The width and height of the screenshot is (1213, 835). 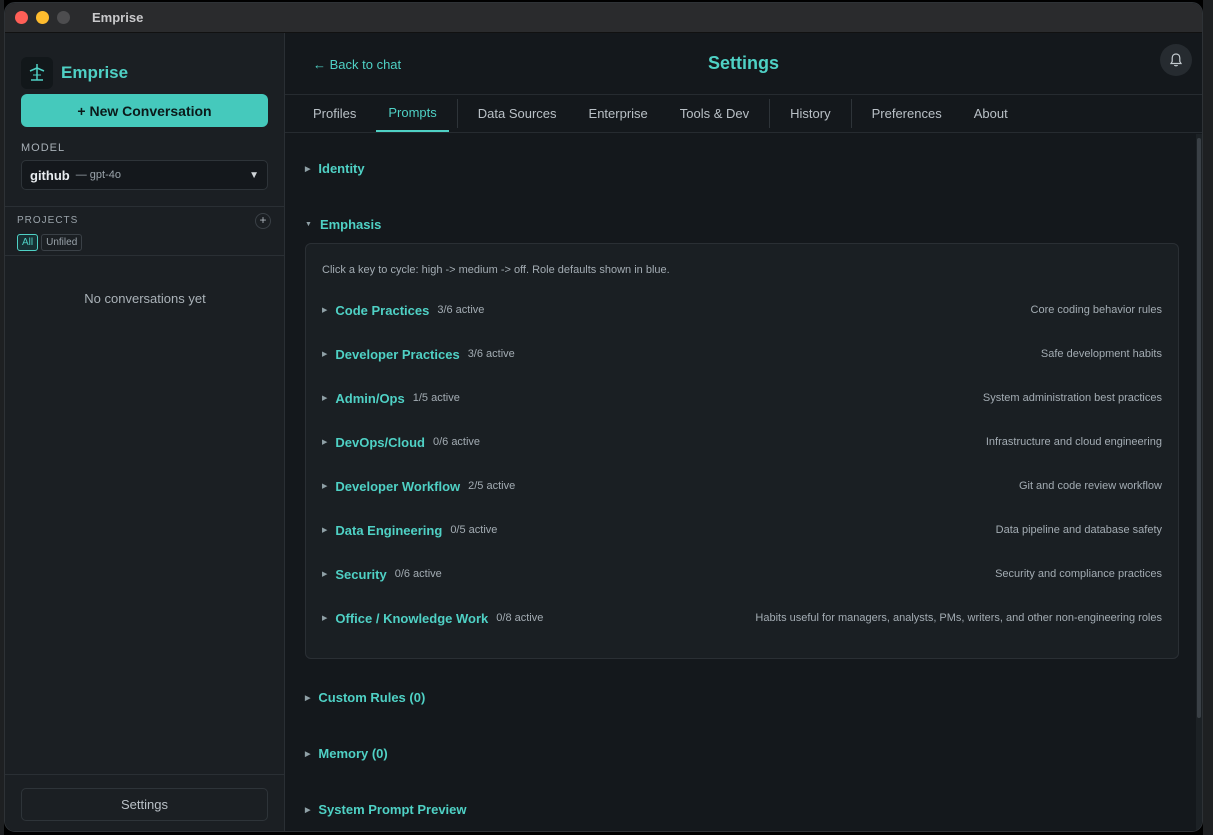 What do you see at coordinates (1090, 486) in the screenshot?
I see `category-description: Git and code review workflow` at bounding box center [1090, 486].